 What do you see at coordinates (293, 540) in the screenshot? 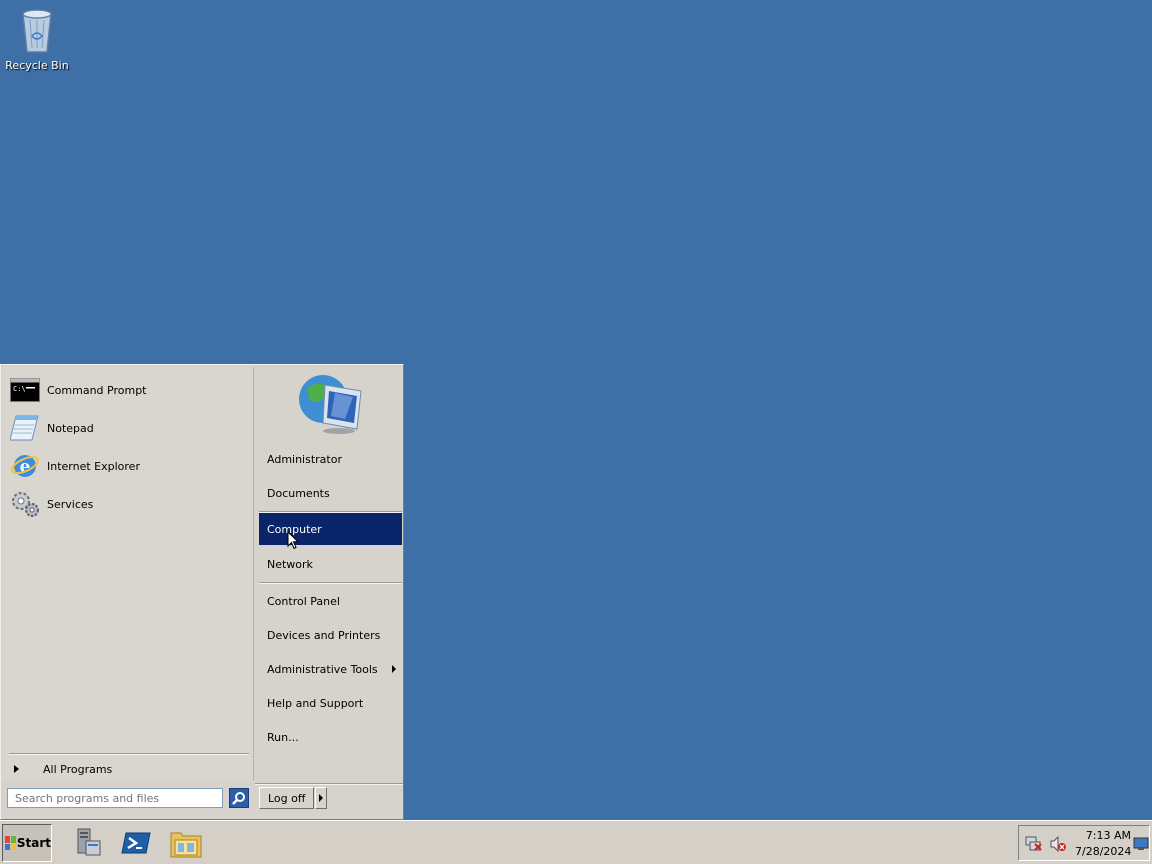
I see `mouse-cursor-icon` at bounding box center [293, 540].